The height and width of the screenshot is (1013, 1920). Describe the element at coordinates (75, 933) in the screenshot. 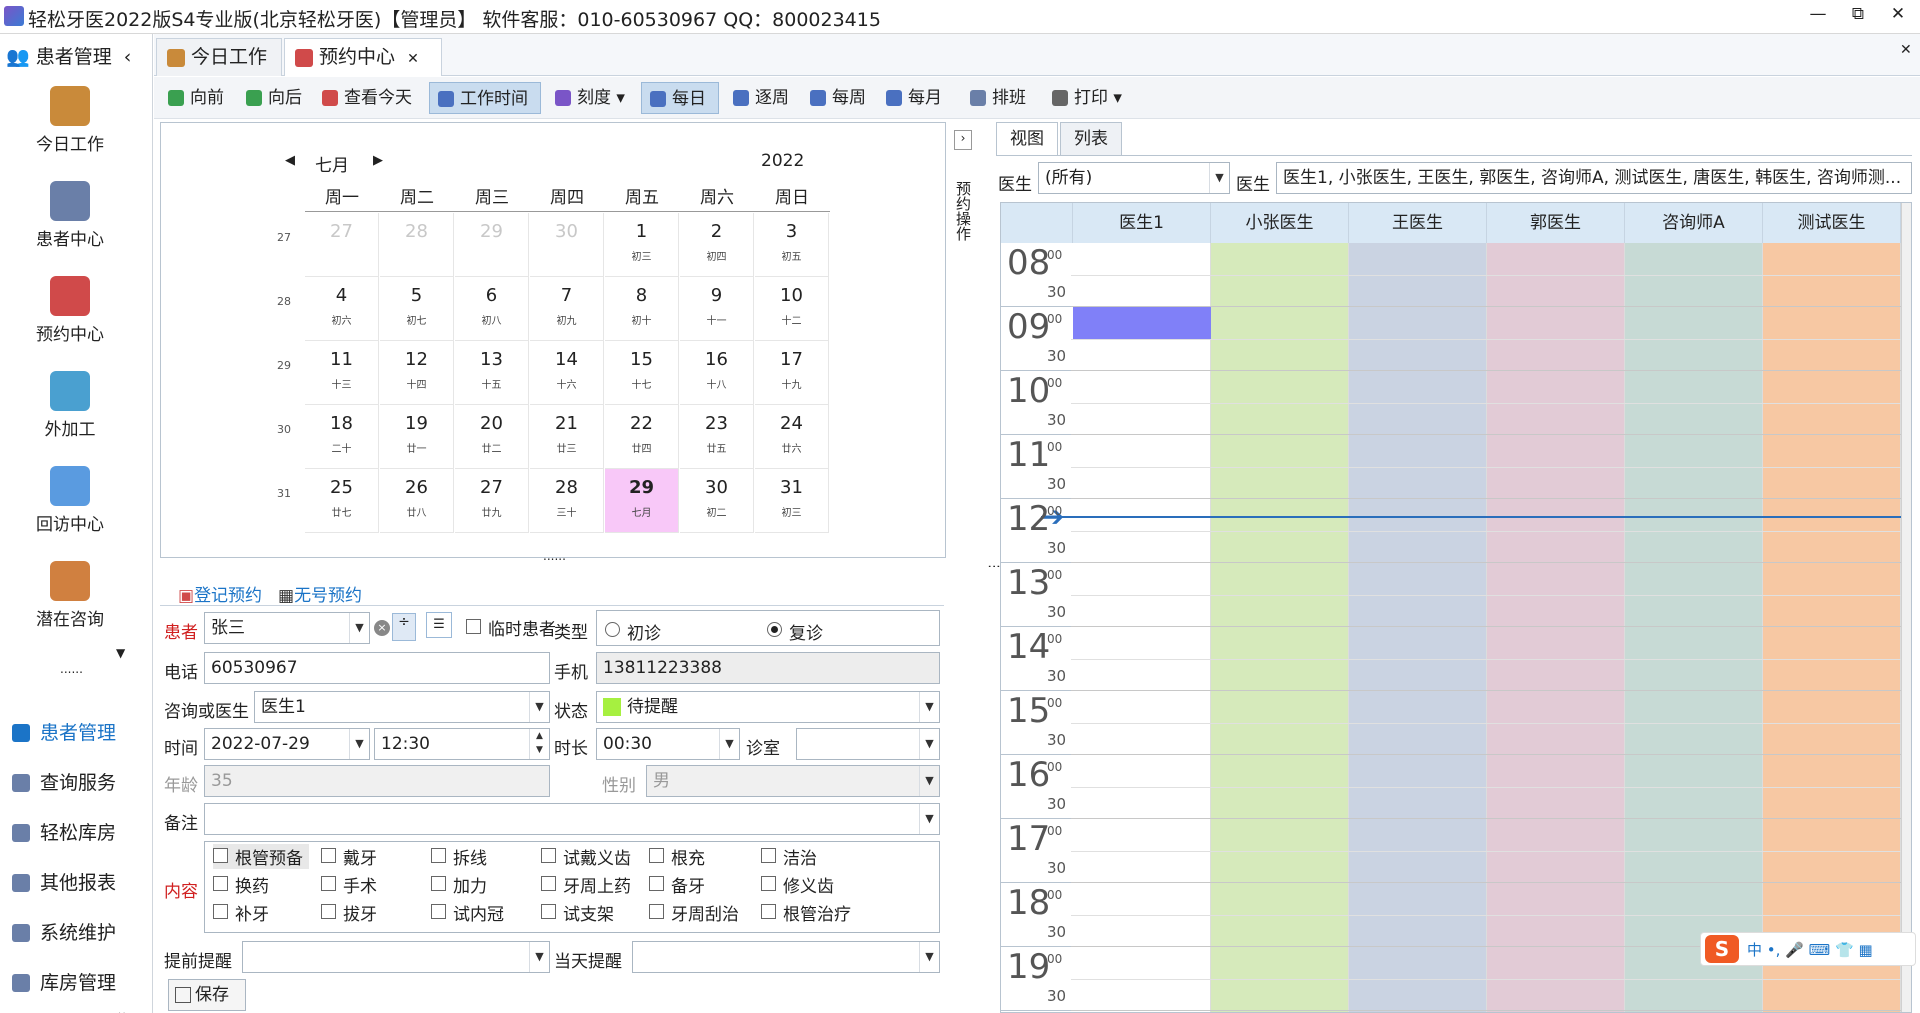

I see `nav-group: 系统维护` at that location.